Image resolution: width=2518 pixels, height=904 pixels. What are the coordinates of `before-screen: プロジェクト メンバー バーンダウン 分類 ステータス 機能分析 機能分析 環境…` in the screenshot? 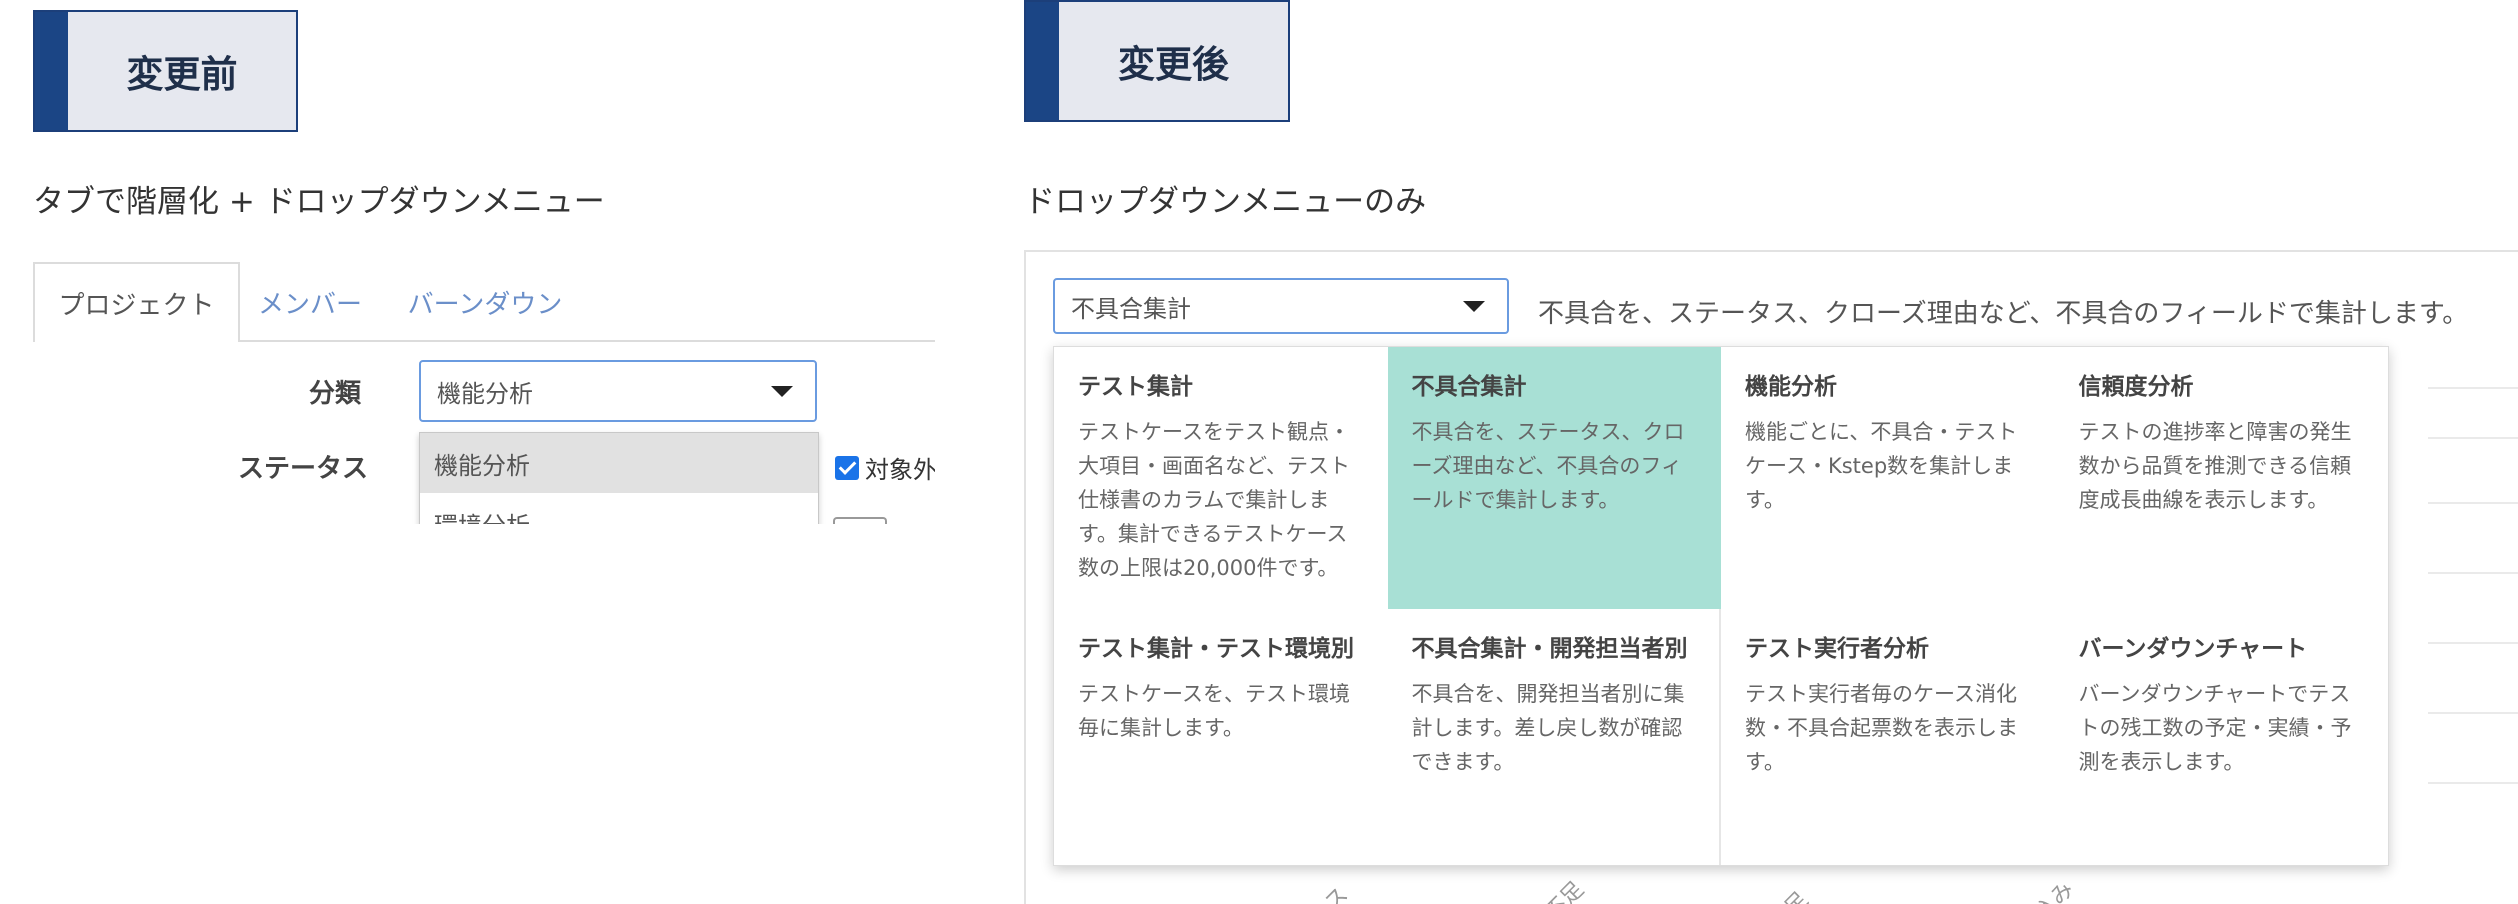 It's located at (484, 393).